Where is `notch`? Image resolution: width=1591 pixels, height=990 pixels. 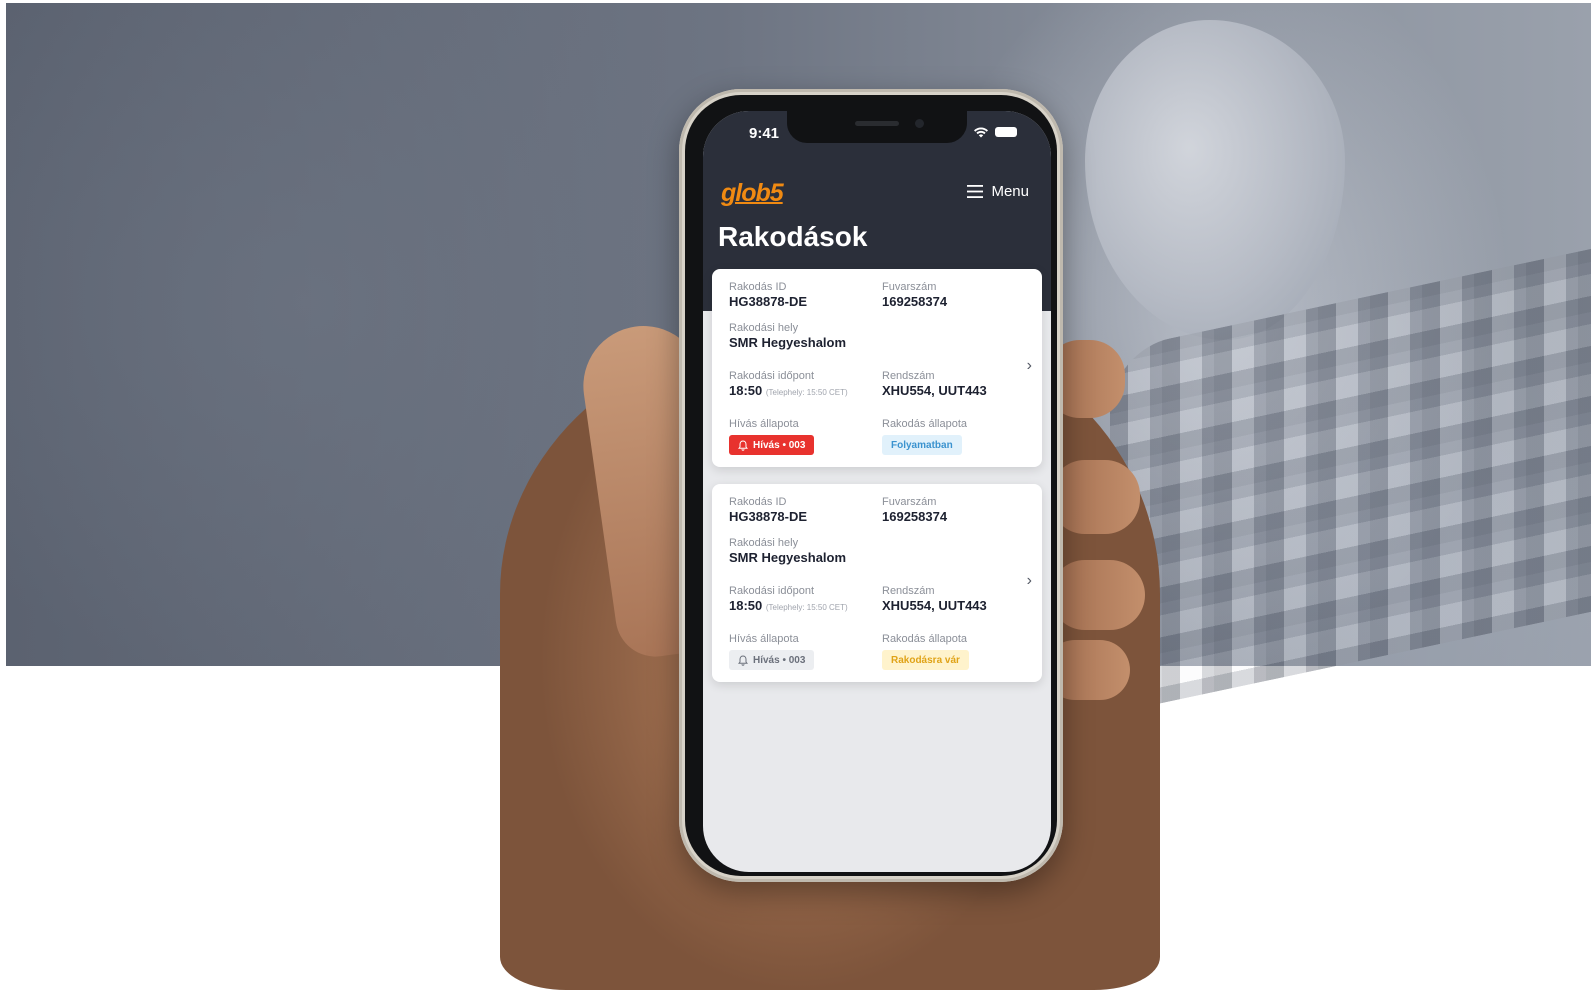 notch is located at coordinates (877, 127).